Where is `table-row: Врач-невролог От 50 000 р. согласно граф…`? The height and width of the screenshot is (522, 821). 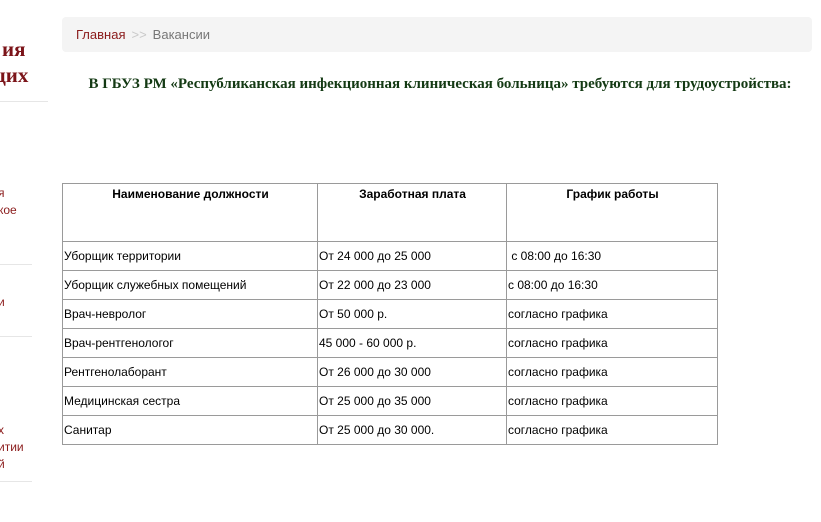 table-row: Врач-невролог От 50 000 р. согласно граф… is located at coordinates (390, 314).